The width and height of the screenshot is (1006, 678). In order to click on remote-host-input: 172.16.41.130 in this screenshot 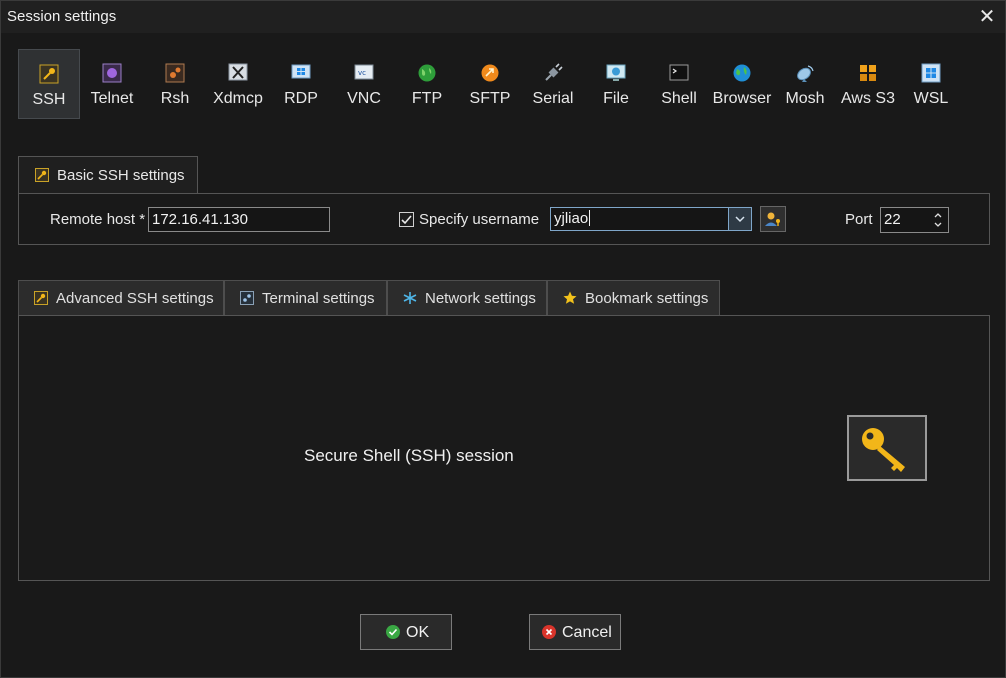, I will do `click(239, 219)`.